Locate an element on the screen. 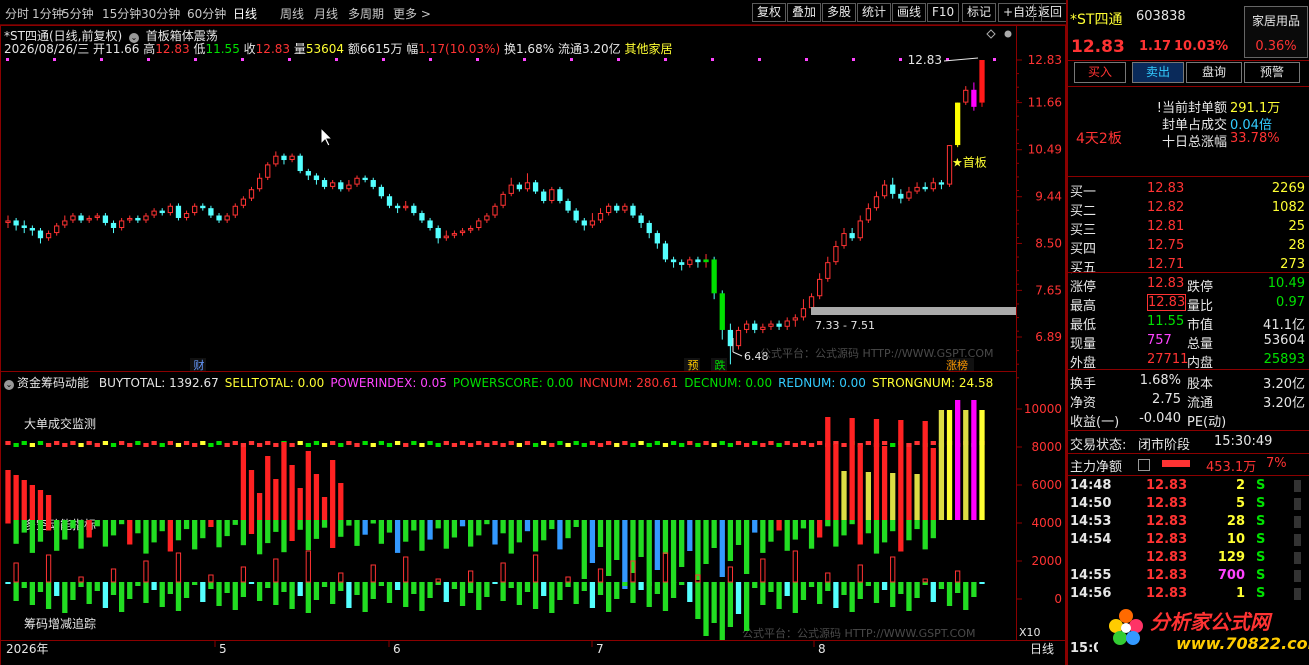 Image resolution: width=1309 pixels, height=665 pixels. fund-label: 收益(一) is located at coordinates (1095, 422).